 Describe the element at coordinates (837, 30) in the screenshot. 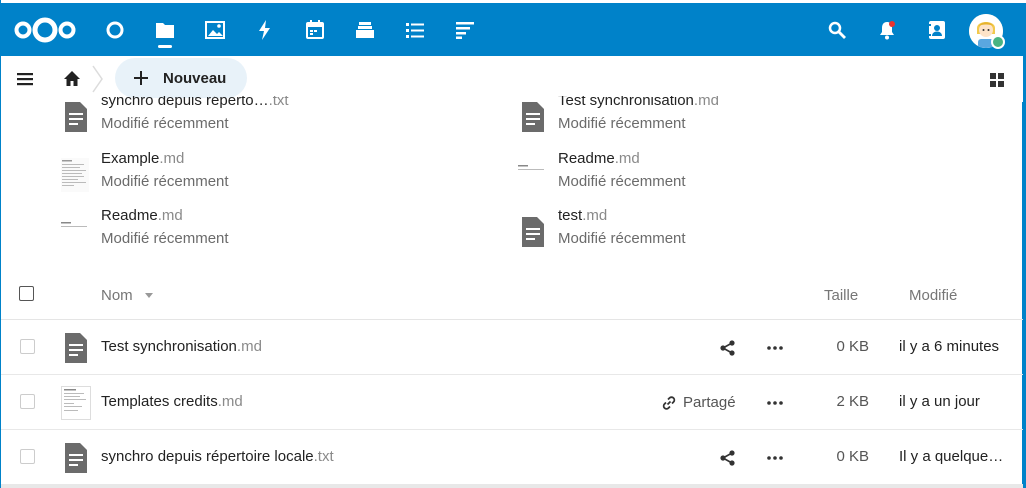

I see `search-icon` at that location.